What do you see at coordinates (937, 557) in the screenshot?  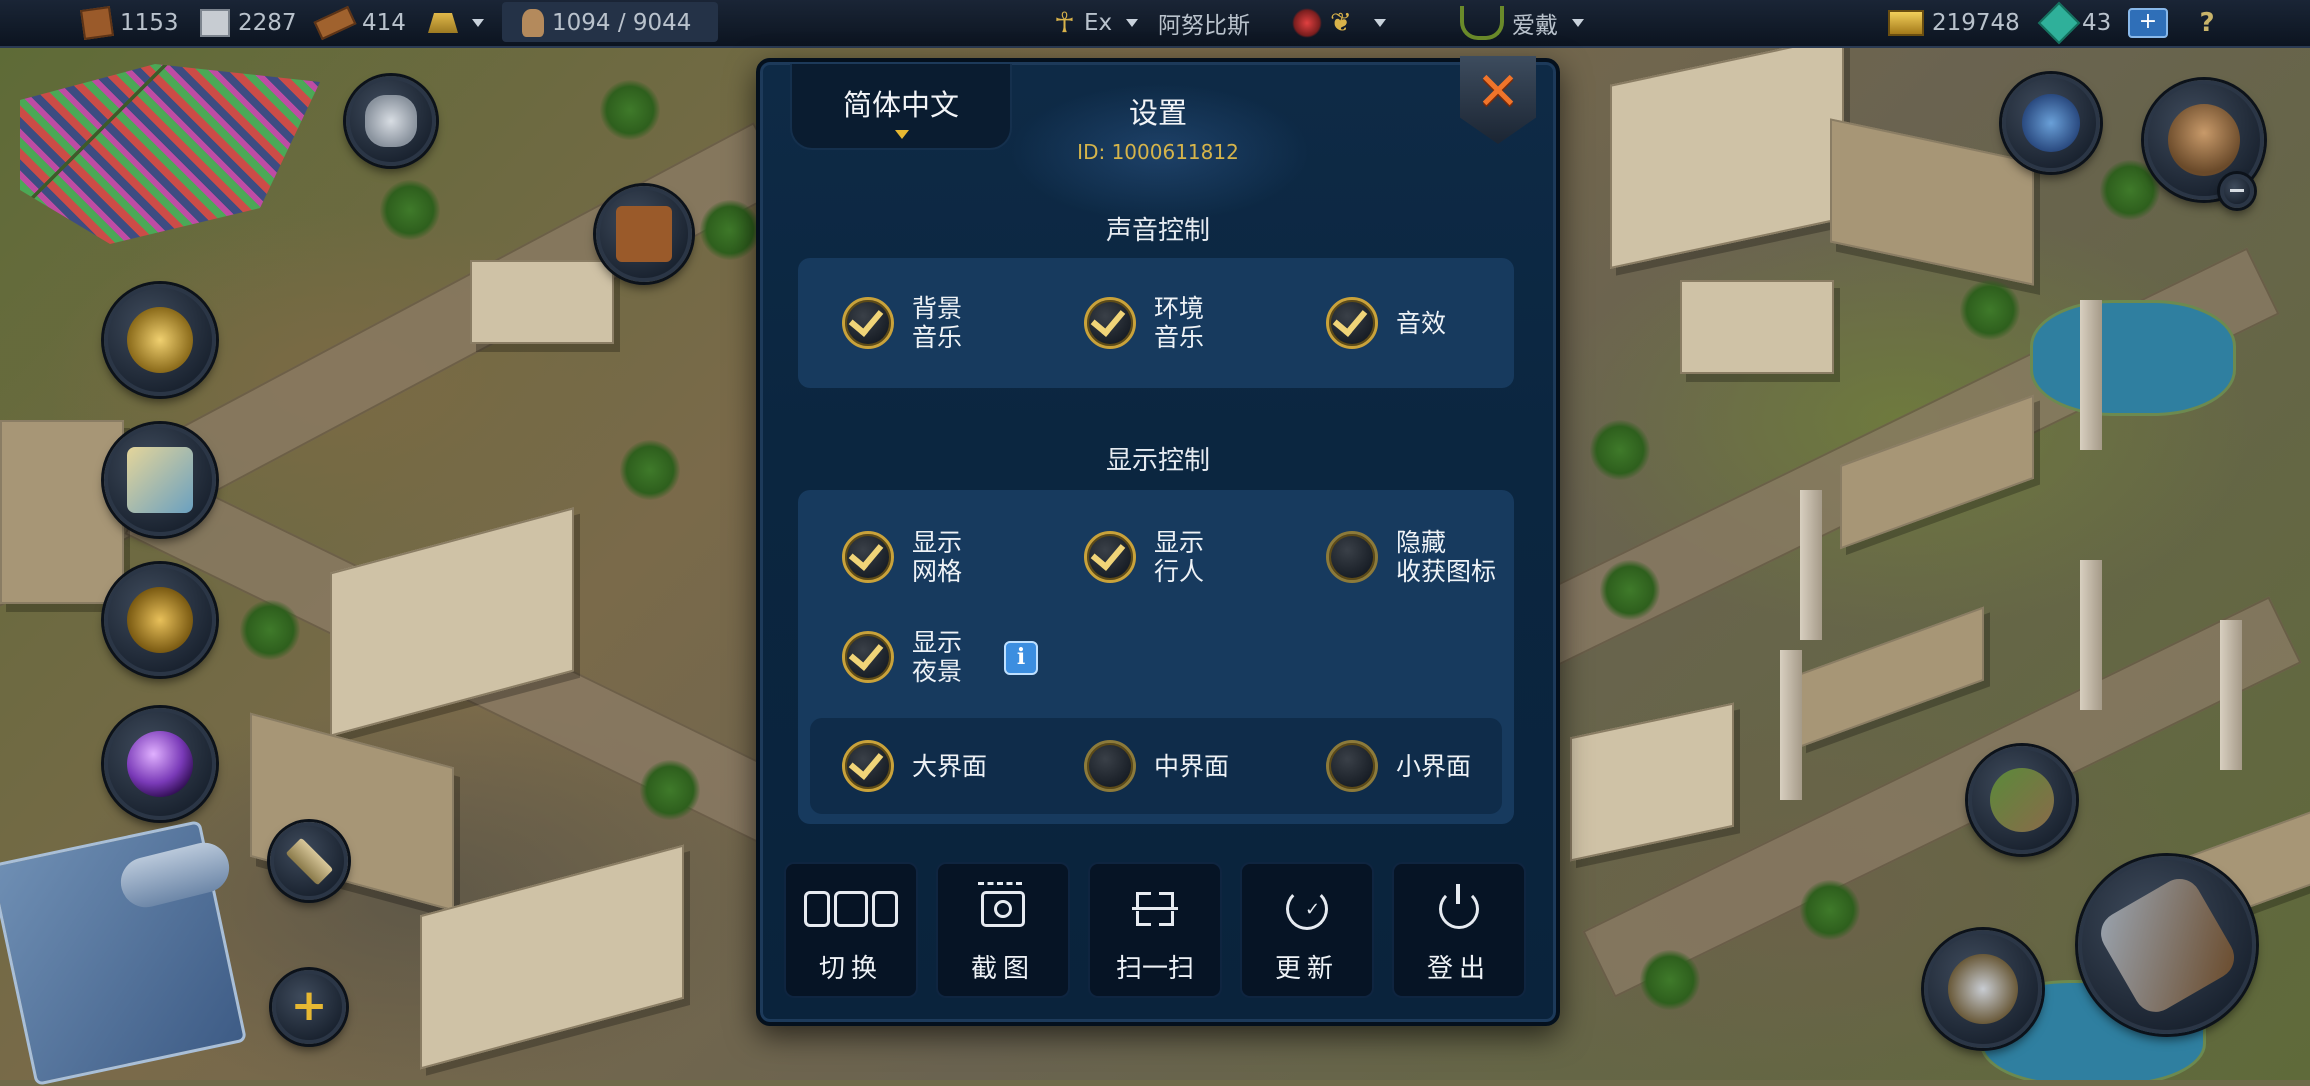 I see `option-label: 显示 网格` at bounding box center [937, 557].